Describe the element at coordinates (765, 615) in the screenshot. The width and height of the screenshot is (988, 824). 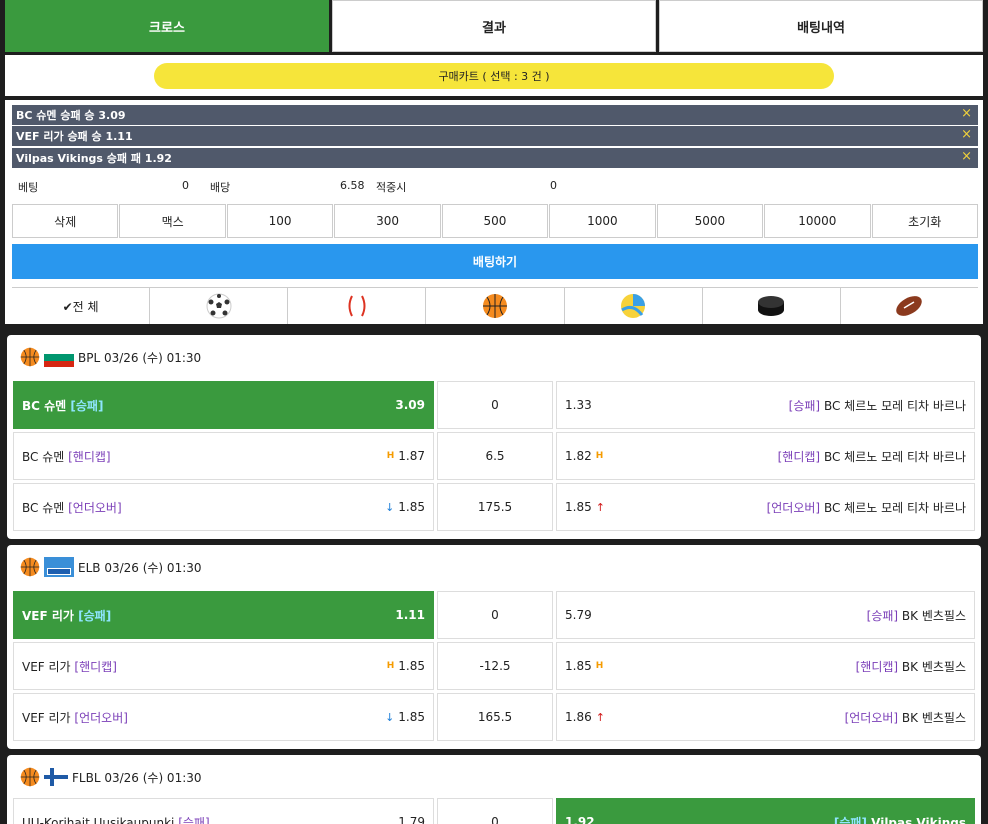
I see `away-odds-cell: 5.79 [승패] BK 벤츠필스` at that location.